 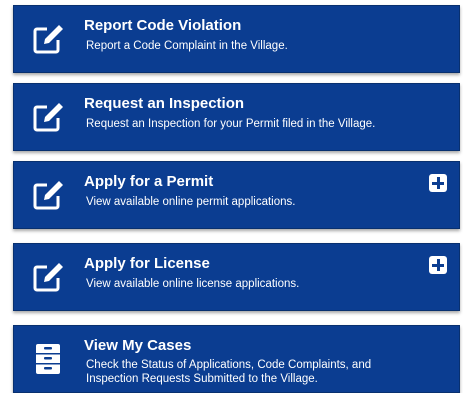 I want to click on card-title: Report Code Violation, so click(x=163, y=25).